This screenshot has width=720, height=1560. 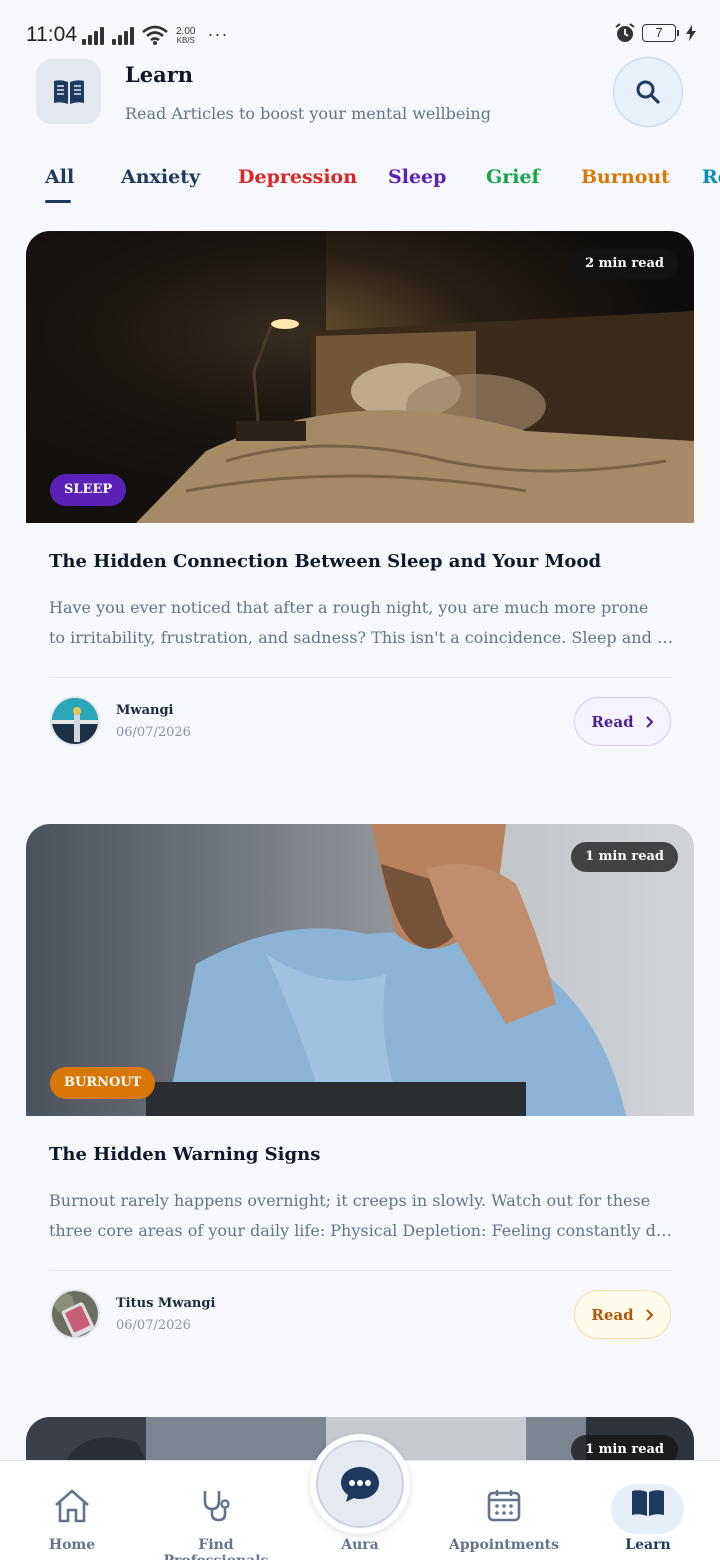 I want to click on search-icon, so click(x=648, y=92).